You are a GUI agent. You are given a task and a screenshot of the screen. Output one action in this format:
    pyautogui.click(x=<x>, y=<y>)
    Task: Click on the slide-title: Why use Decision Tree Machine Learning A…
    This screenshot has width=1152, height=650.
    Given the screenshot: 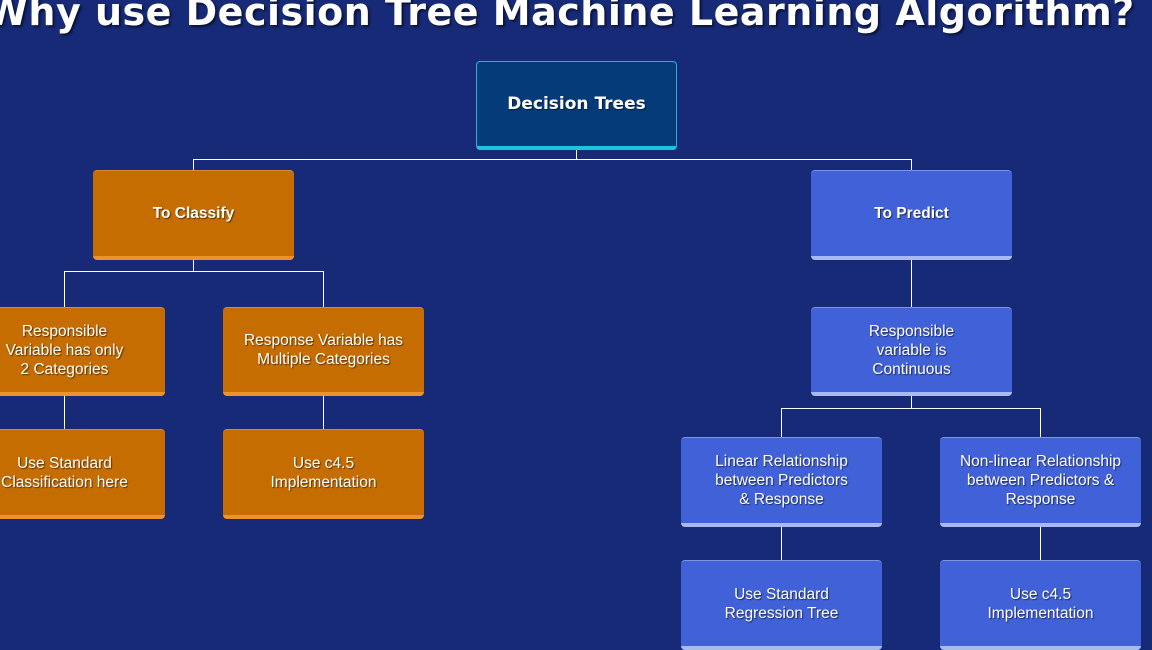 What is the action you would take?
    pyautogui.click(x=567, y=17)
    